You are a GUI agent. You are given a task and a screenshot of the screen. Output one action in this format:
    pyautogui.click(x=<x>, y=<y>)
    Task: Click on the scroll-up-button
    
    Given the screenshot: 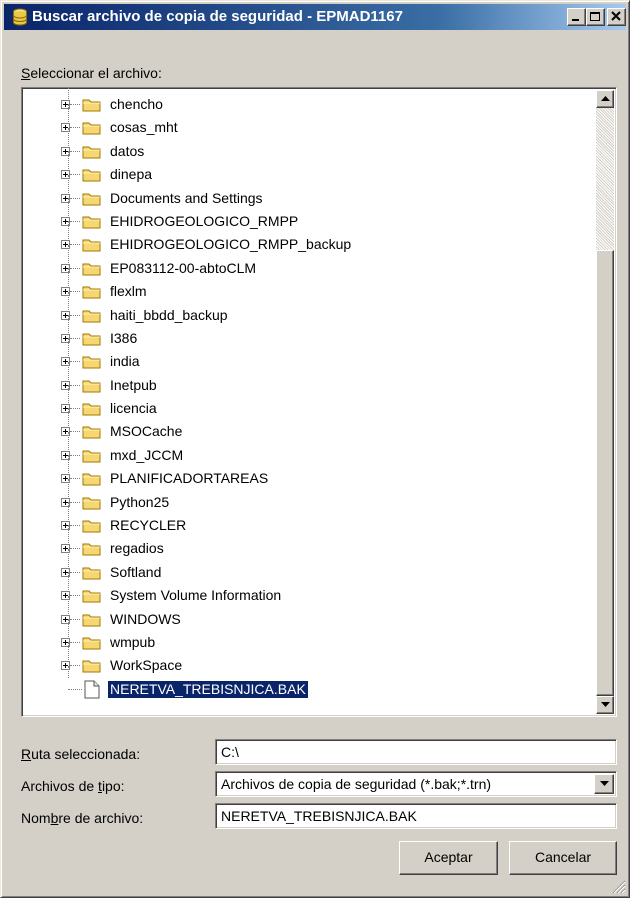 What is the action you would take?
    pyautogui.click(x=605, y=99)
    